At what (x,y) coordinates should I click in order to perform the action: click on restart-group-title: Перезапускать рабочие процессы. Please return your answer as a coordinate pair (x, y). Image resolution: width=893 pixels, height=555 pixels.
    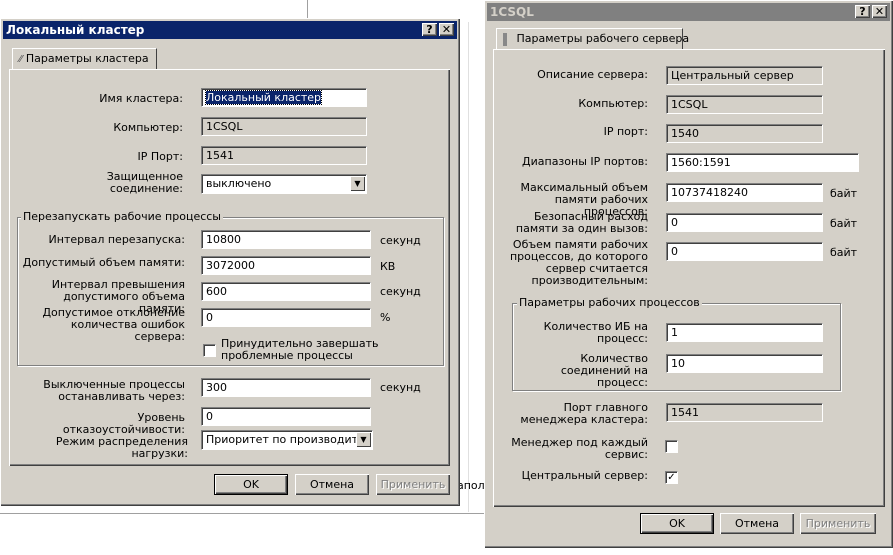
    Looking at the image, I should click on (122, 216).